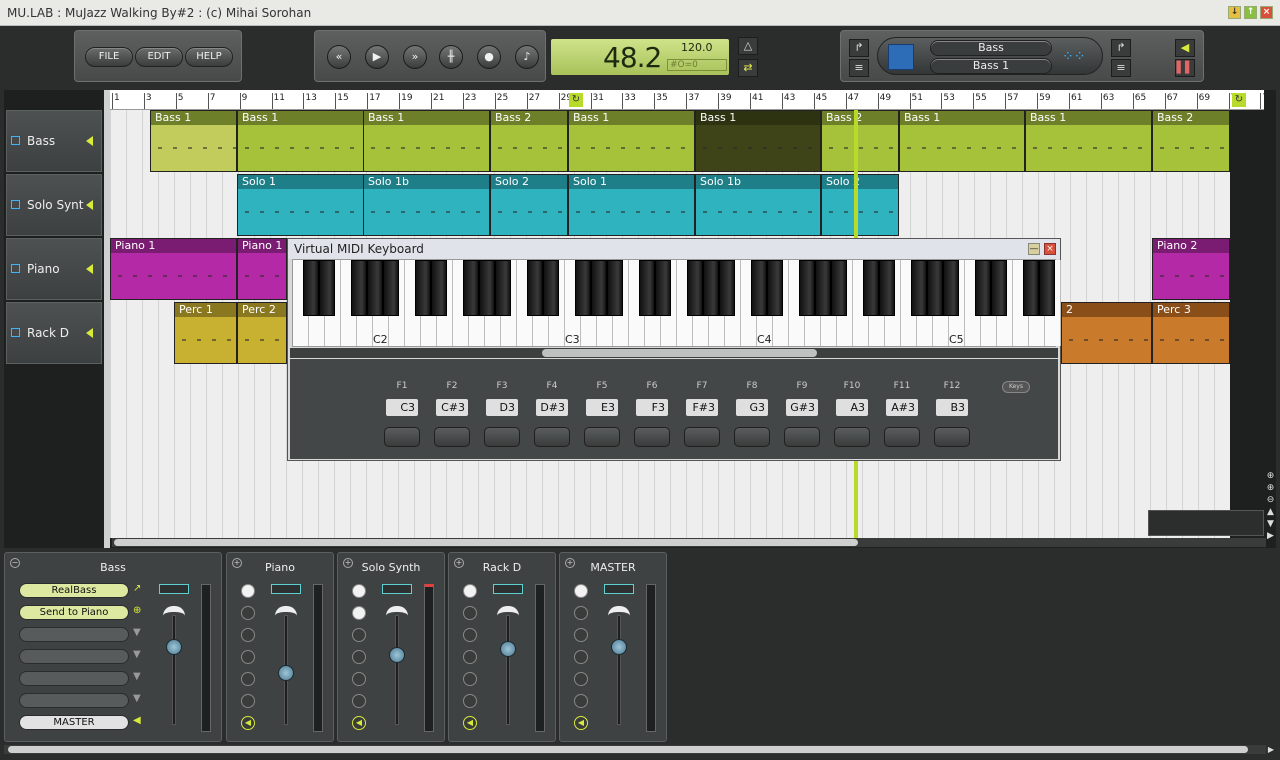  What do you see at coordinates (902, 407) in the screenshot?
I see `note-field: A#3` at bounding box center [902, 407].